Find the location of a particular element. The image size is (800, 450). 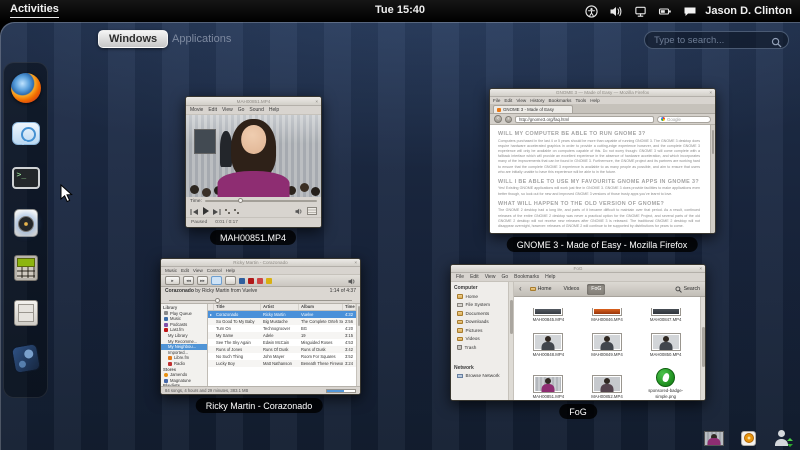

sidebar-item: Videos is located at coordinates (479, 339).